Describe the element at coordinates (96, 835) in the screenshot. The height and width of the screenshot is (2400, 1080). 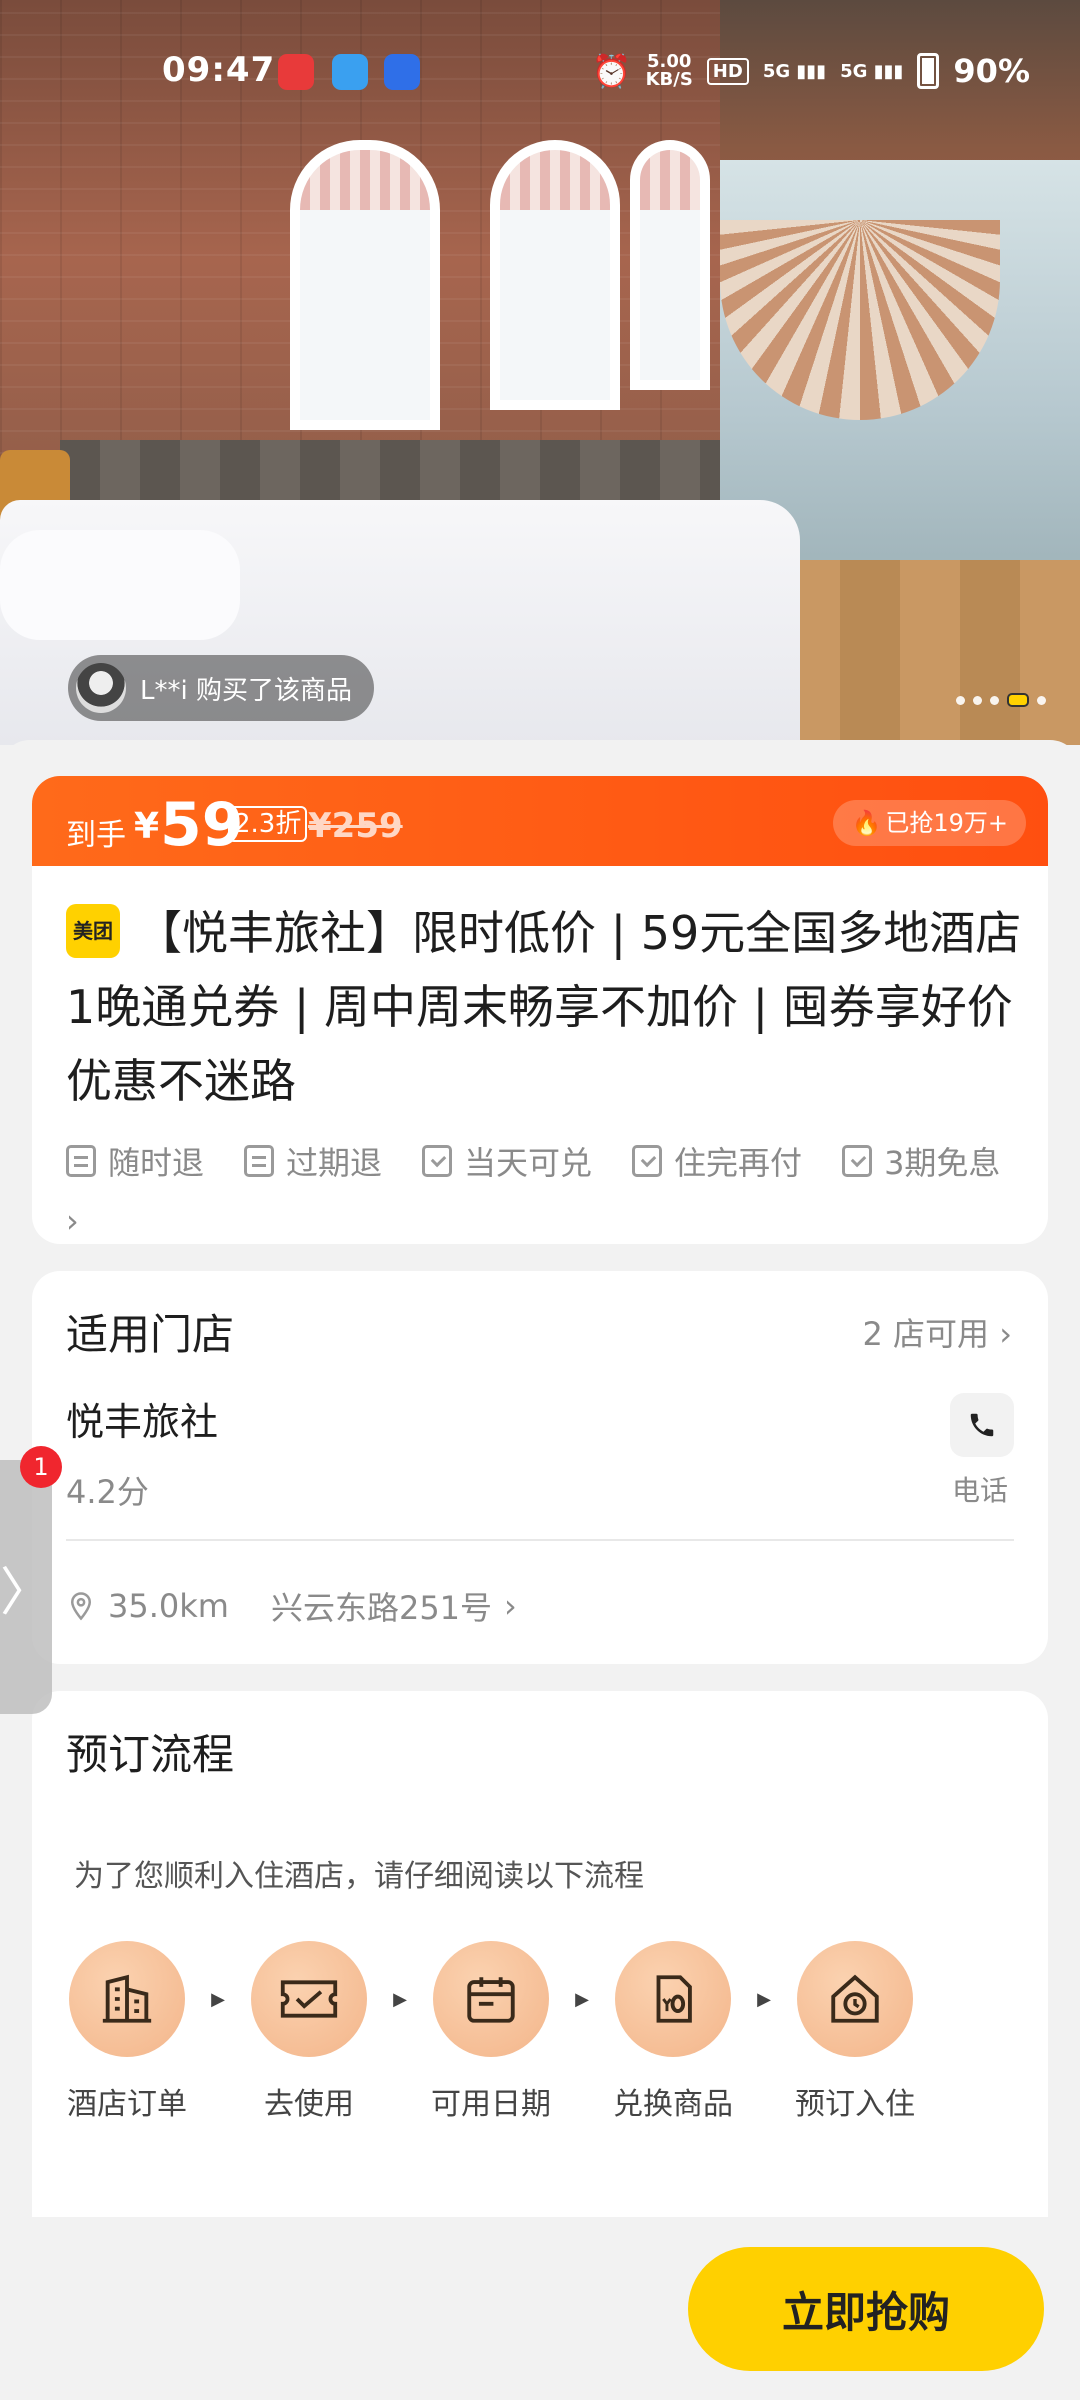
I see `price-label: 到手` at that location.